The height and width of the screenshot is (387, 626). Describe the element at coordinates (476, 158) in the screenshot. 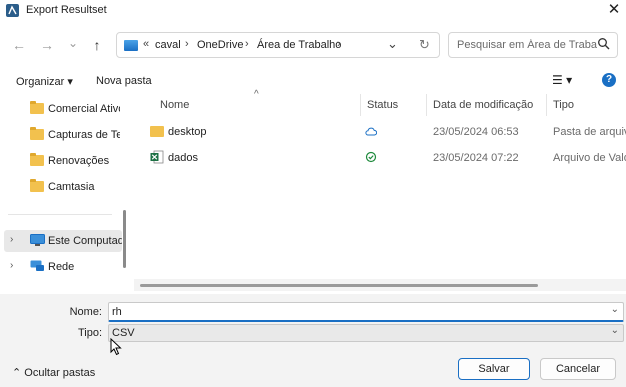

I see `file-date: 23/05/2024 07:22` at that location.